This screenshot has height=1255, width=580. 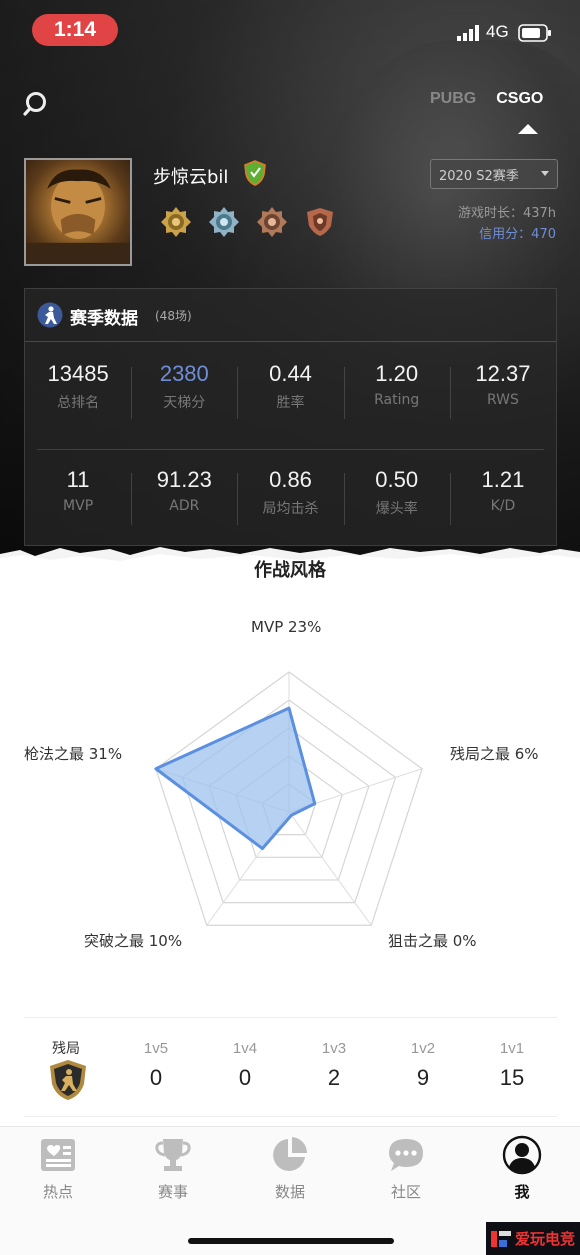 I want to click on stat-mvp: 11 MVP, so click(x=78, y=490).